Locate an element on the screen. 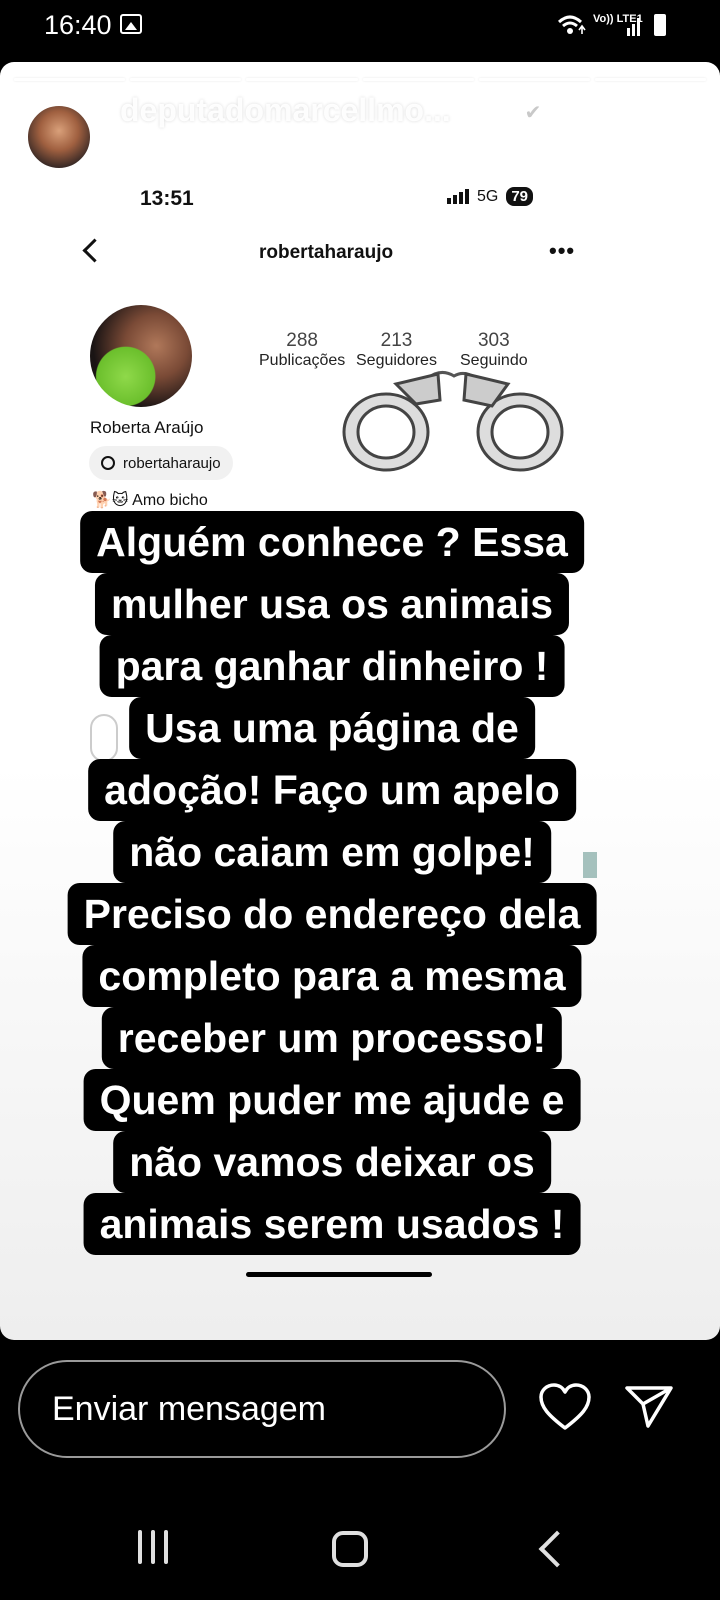  send-message-input: Enviar mensagem is located at coordinates (262, 1409).